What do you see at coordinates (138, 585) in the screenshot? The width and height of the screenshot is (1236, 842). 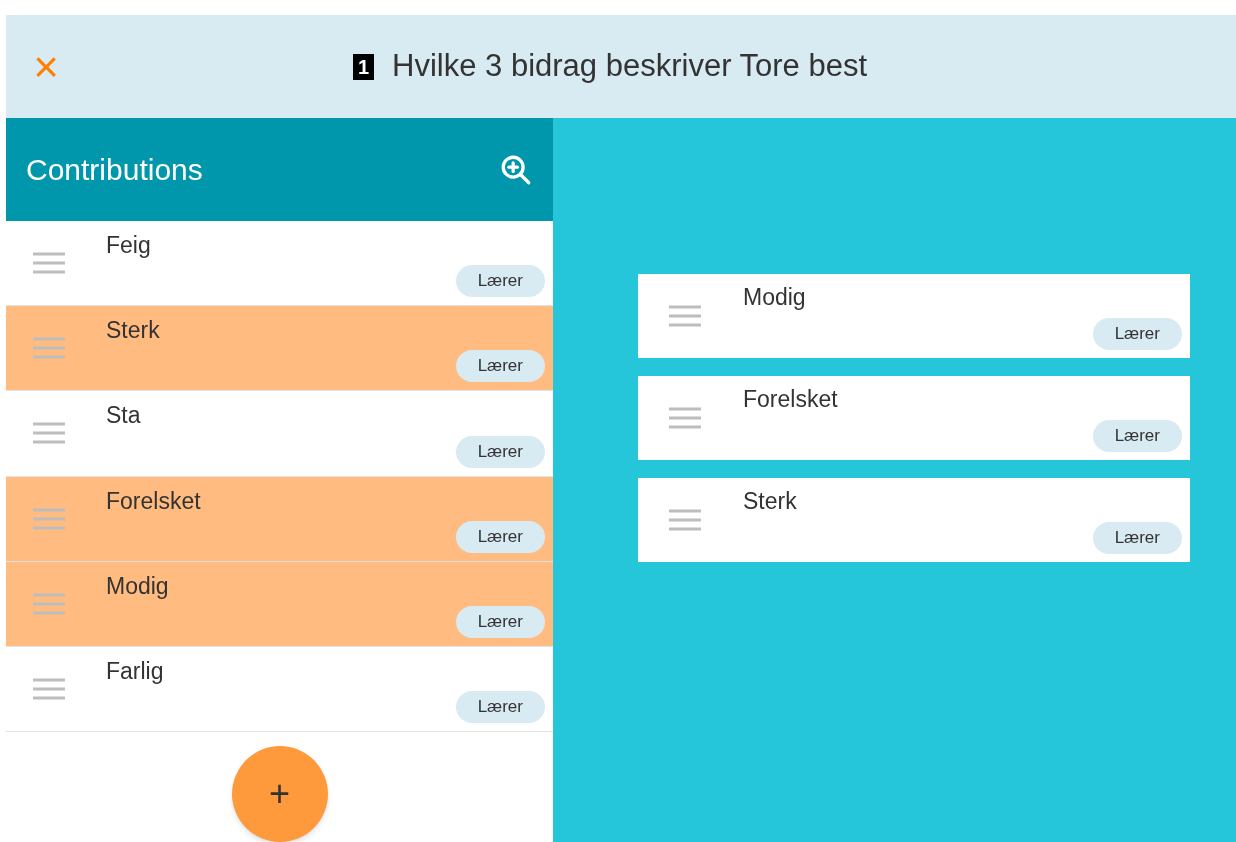 I see `contribution-text: Modig` at bounding box center [138, 585].